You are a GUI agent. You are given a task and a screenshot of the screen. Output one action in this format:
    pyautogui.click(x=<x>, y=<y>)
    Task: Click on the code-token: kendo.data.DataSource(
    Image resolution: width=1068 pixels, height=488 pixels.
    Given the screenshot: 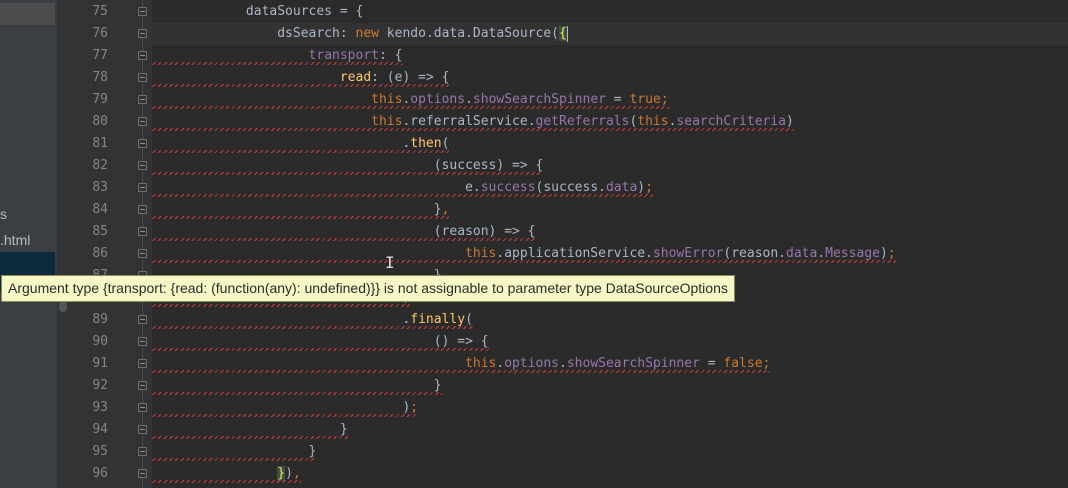 What is the action you would take?
    pyautogui.click(x=468, y=33)
    